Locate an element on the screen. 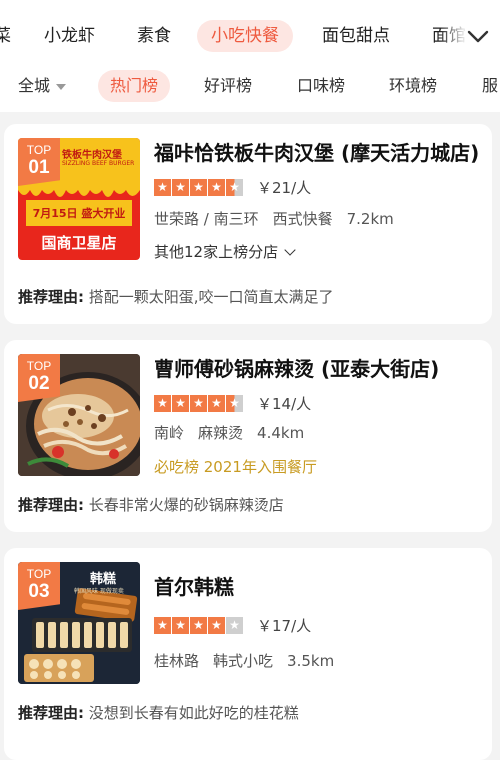 The image size is (500, 760). distance: 7.2km is located at coordinates (370, 219).